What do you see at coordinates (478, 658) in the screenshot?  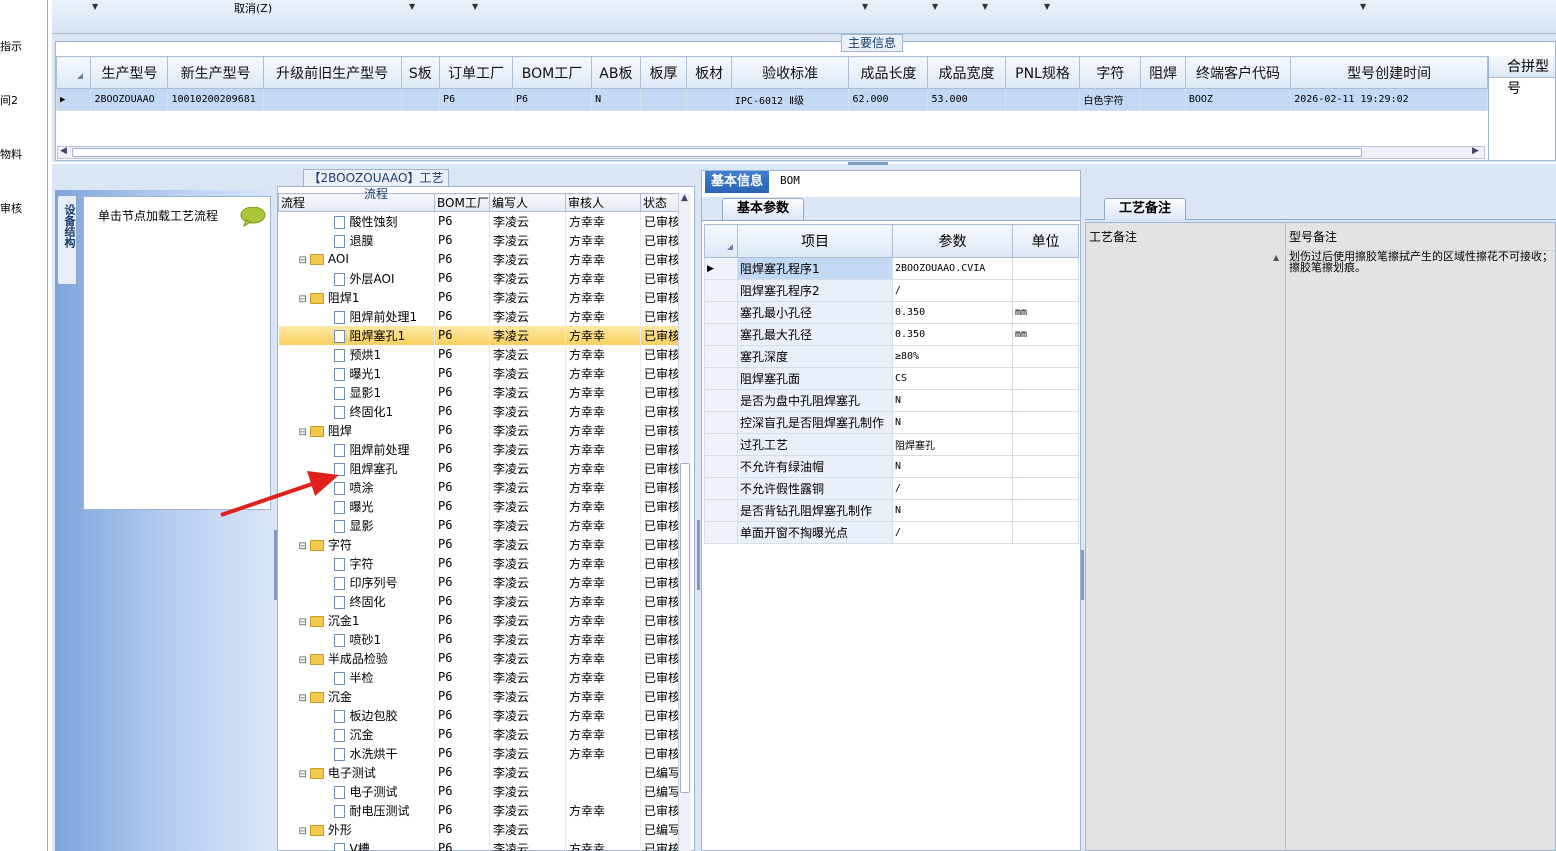 I see `flow-tree-node: ⊟ 半成品检验 P6 李凌云 方幸幸 已审核` at bounding box center [478, 658].